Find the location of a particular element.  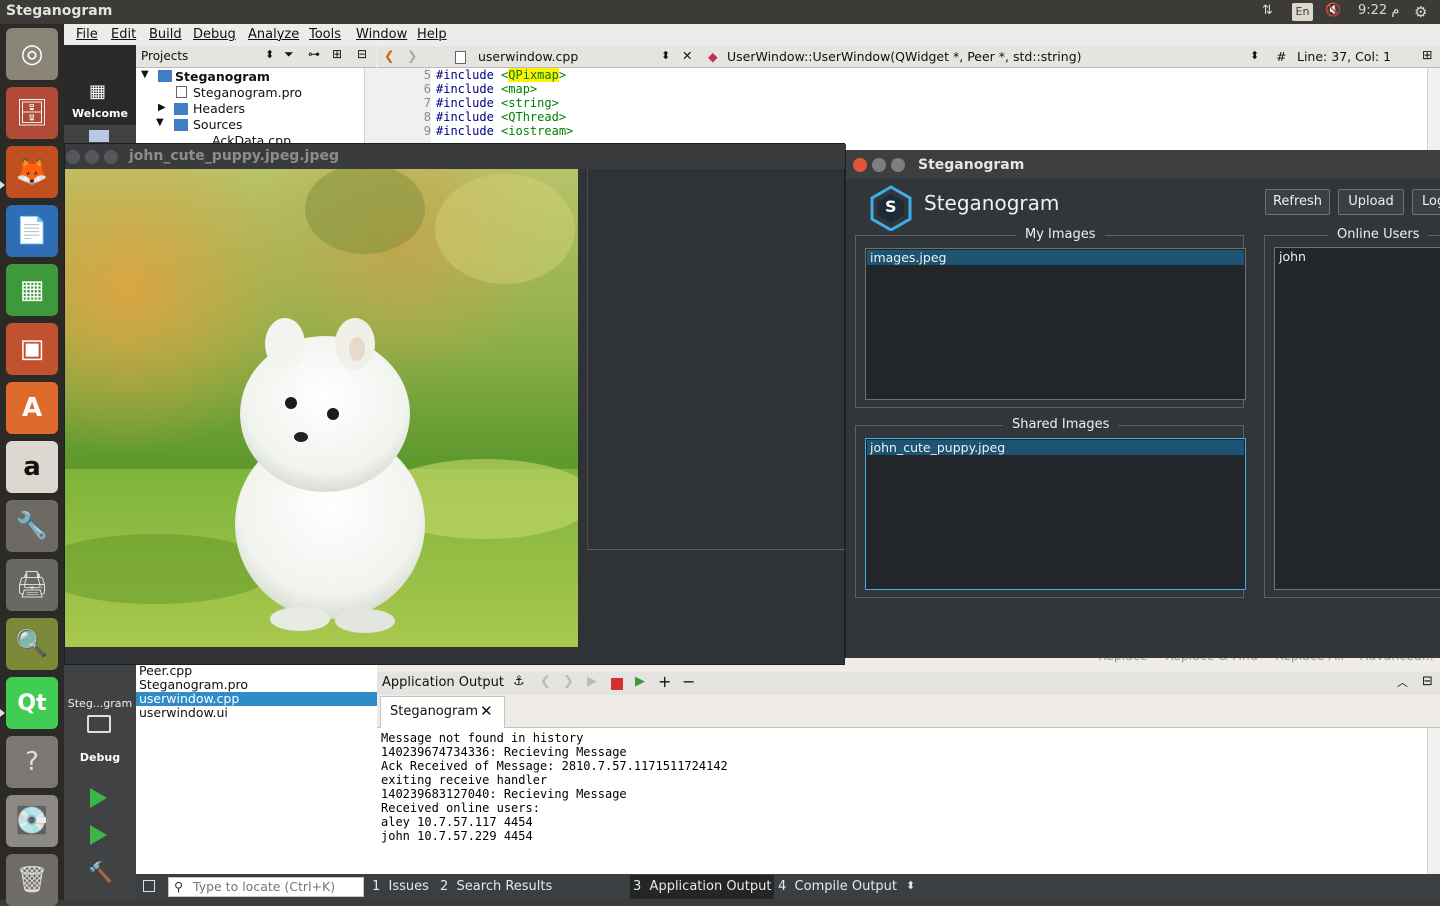

open-document-item: Steganogram.pro is located at coordinates (256, 685).